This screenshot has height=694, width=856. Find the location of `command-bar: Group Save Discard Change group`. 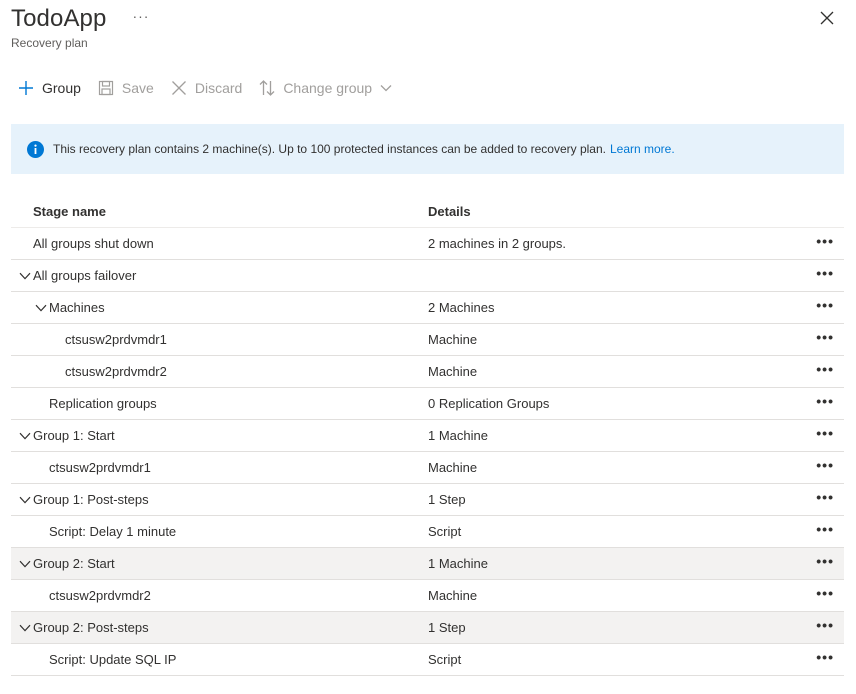

command-bar: Group Save Discard Change group is located at coordinates (213, 88).